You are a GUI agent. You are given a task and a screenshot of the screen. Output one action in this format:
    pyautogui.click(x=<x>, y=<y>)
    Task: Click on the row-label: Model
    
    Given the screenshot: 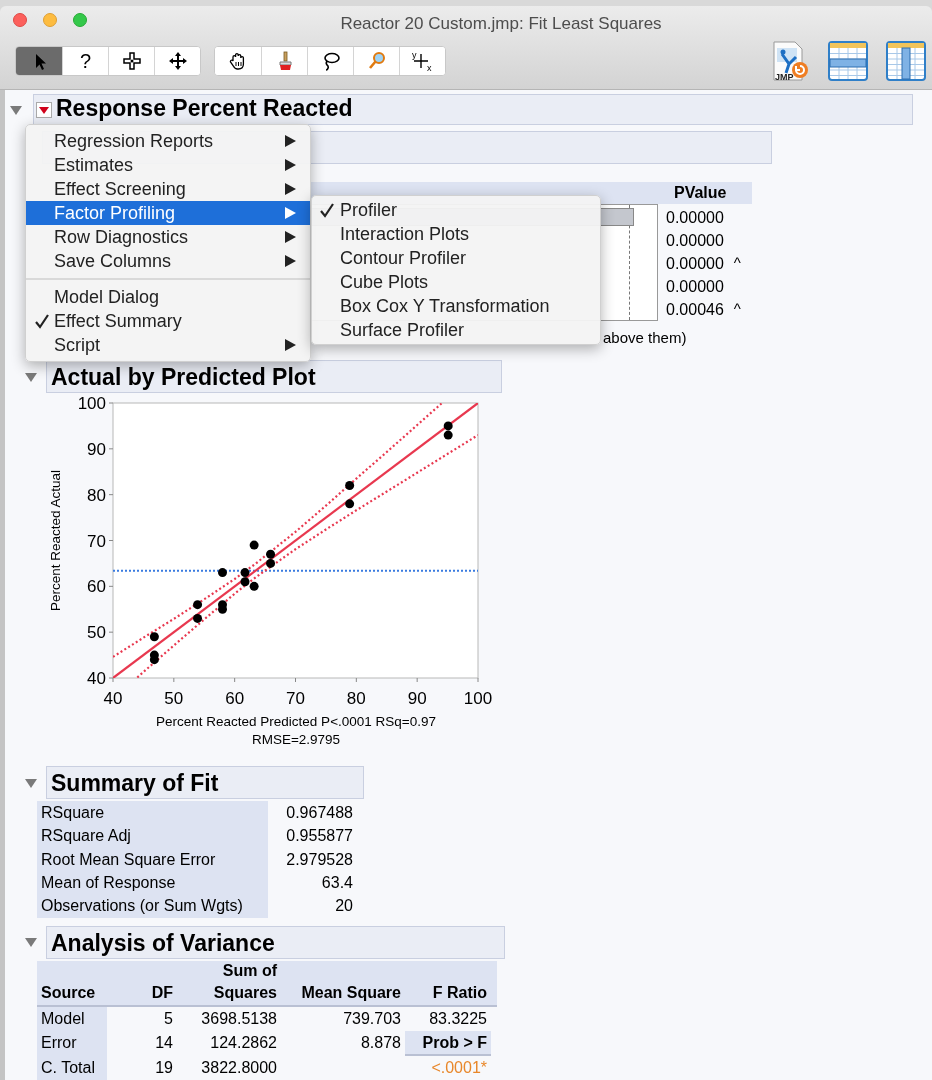 What is the action you would take?
    pyautogui.click(x=72, y=1018)
    